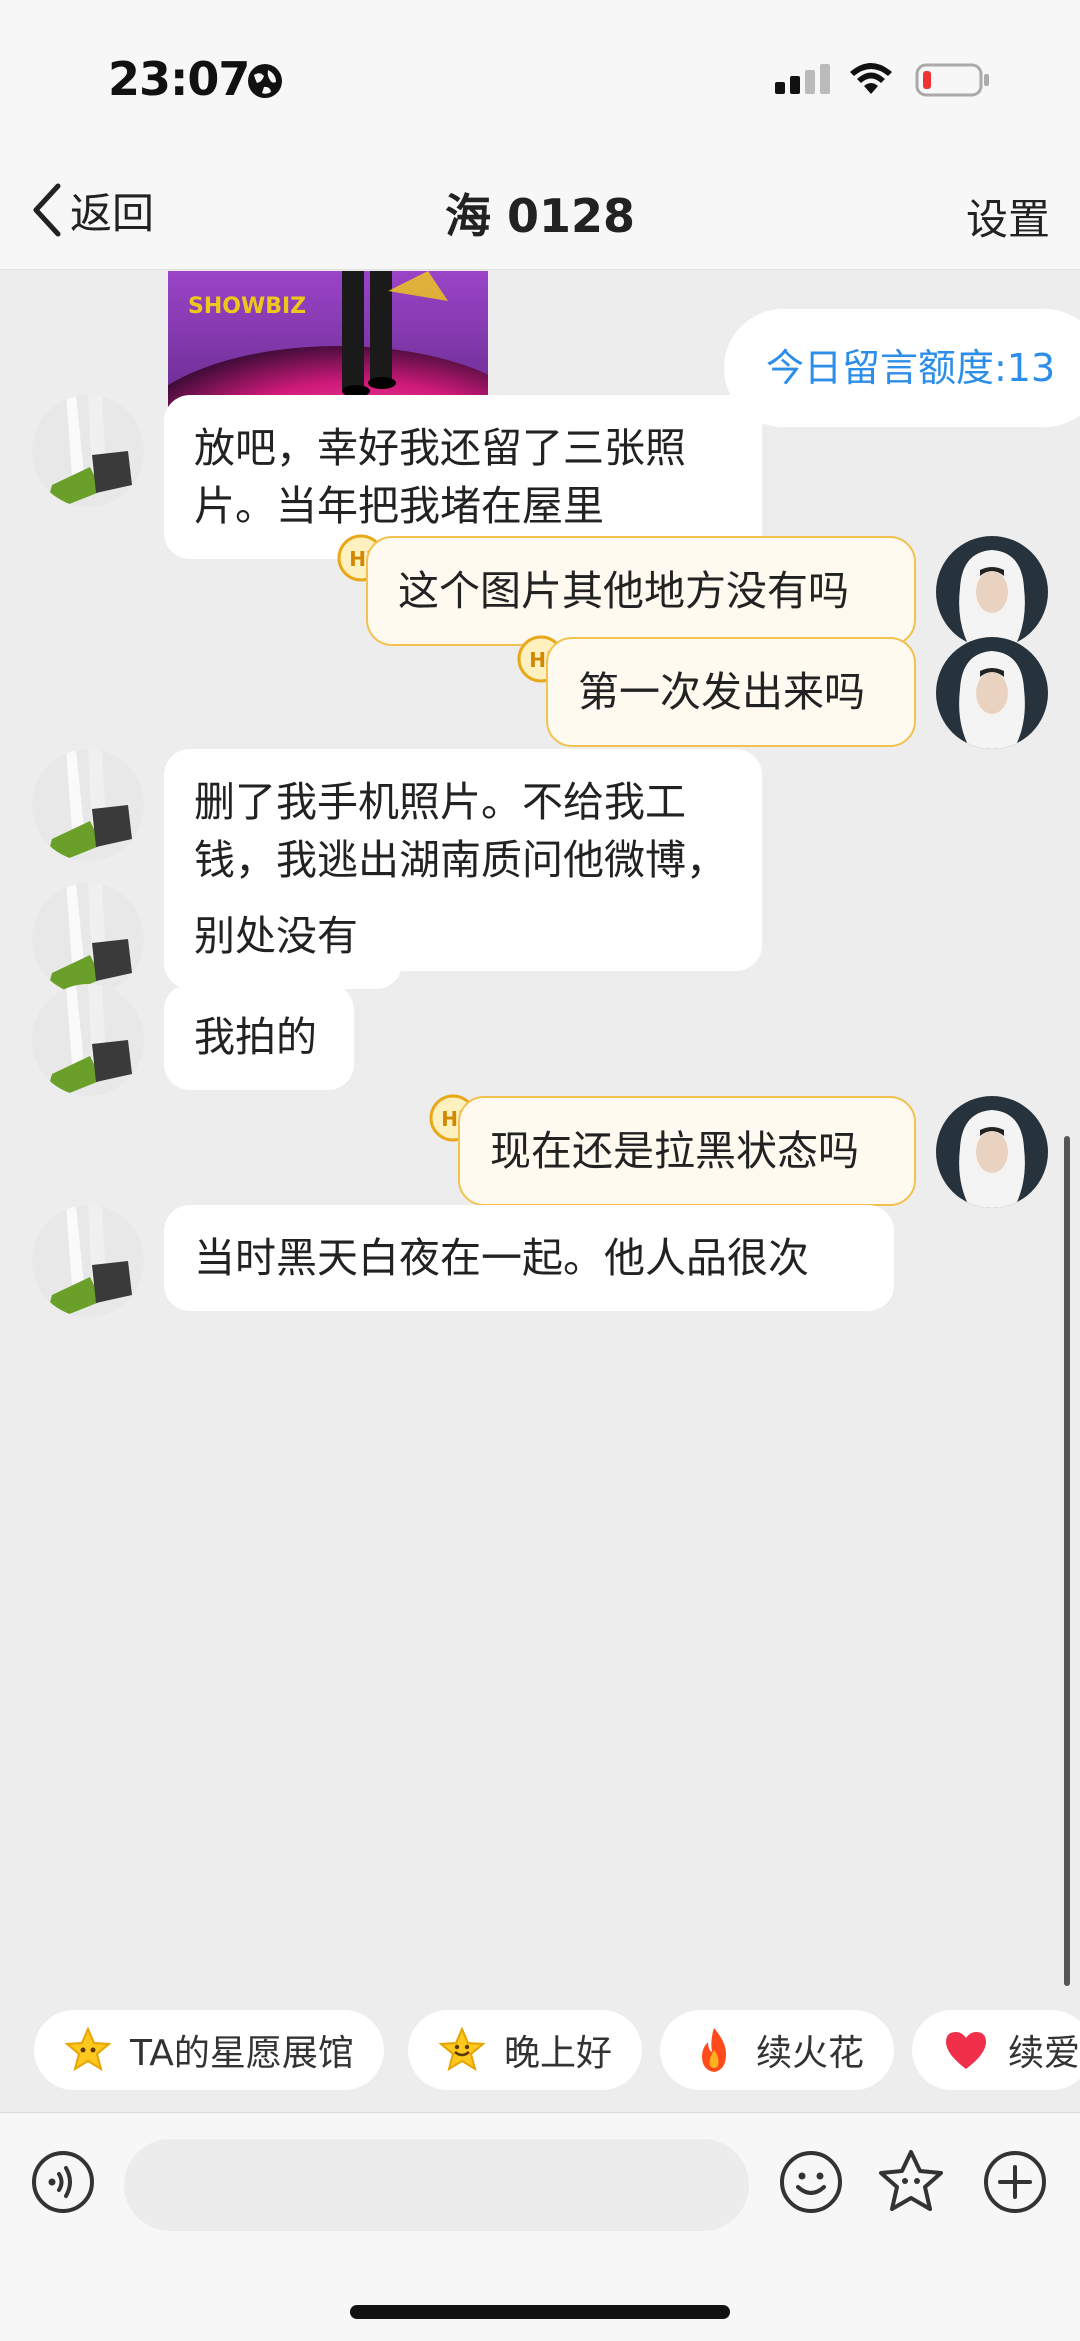 The width and height of the screenshot is (1080, 2341). Describe the element at coordinates (1015, 2182) in the screenshot. I see `plus-icon` at that location.